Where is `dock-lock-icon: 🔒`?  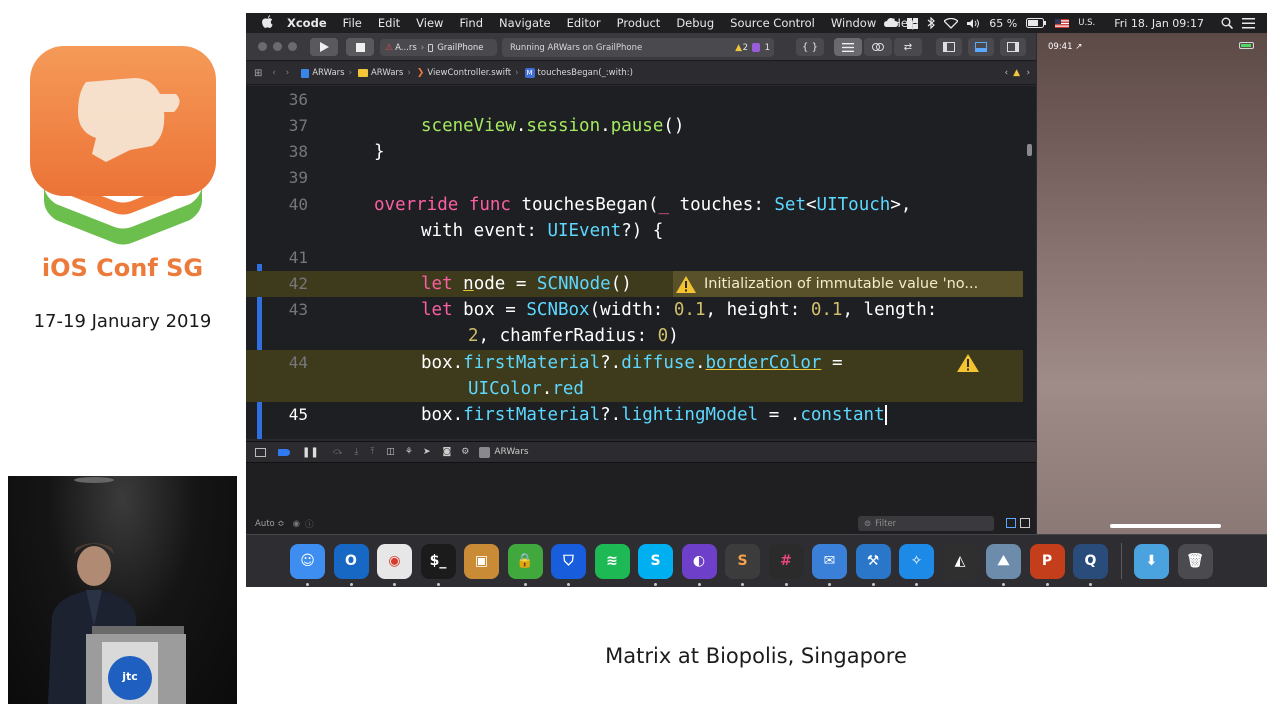
dock-lock-icon: 🔒 is located at coordinates (525, 564).